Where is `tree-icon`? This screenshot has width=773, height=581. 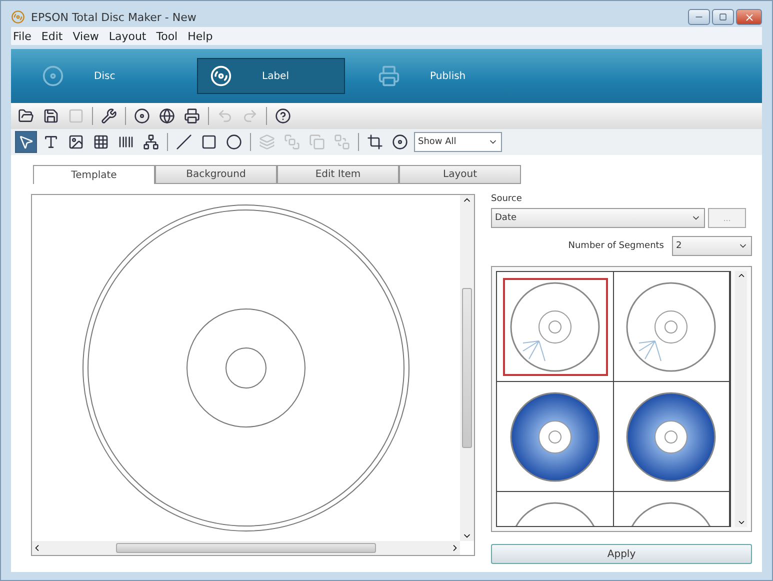
tree-icon is located at coordinates (151, 142).